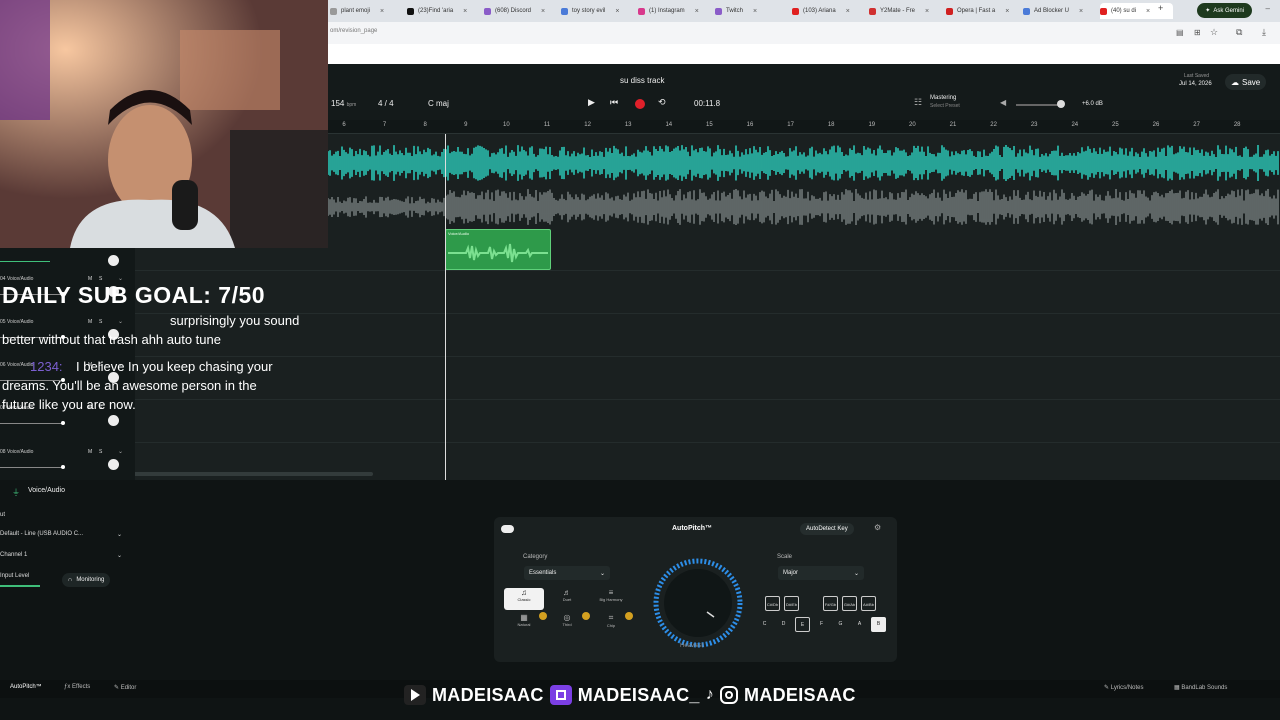 Image resolution: width=1280 pixels, height=720 pixels. I want to click on new-tab-icon: +, so click(1160, 8).